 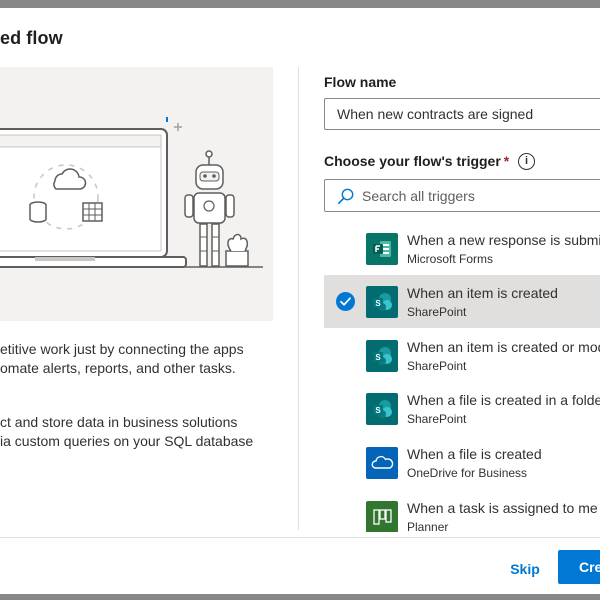 I want to click on trigger-connector: OneDrive for Business, so click(x=467, y=473).